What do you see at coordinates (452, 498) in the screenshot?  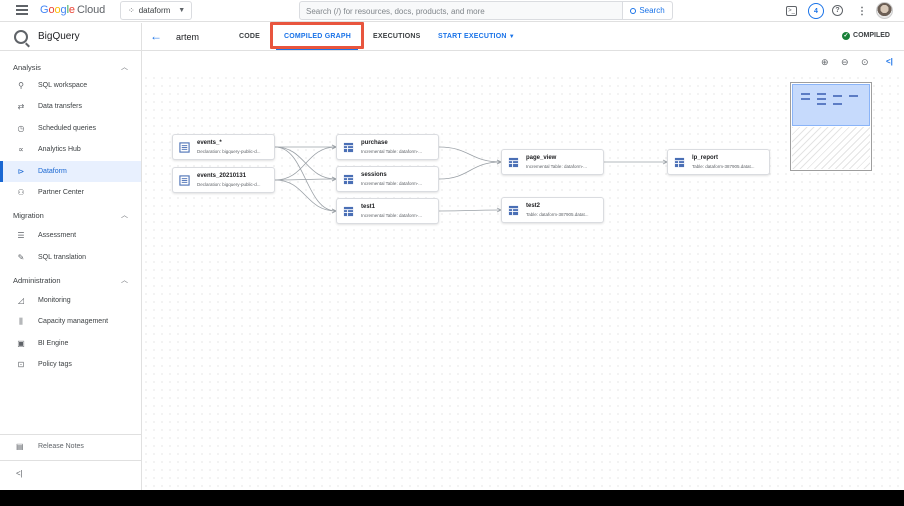 I see `screen-bottom-edge` at bounding box center [452, 498].